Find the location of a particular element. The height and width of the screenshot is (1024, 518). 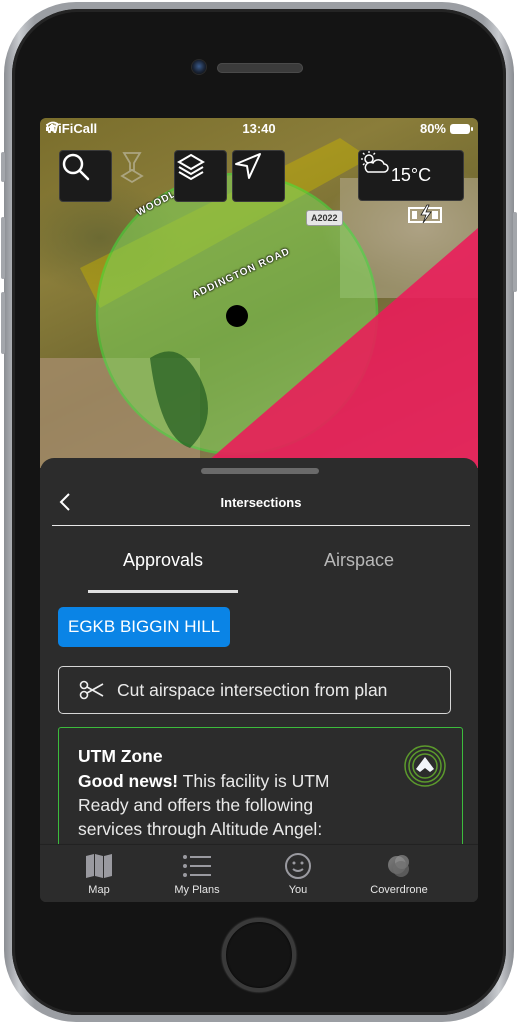

tab-bar-label: My Plans is located at coordinates (197, 890).